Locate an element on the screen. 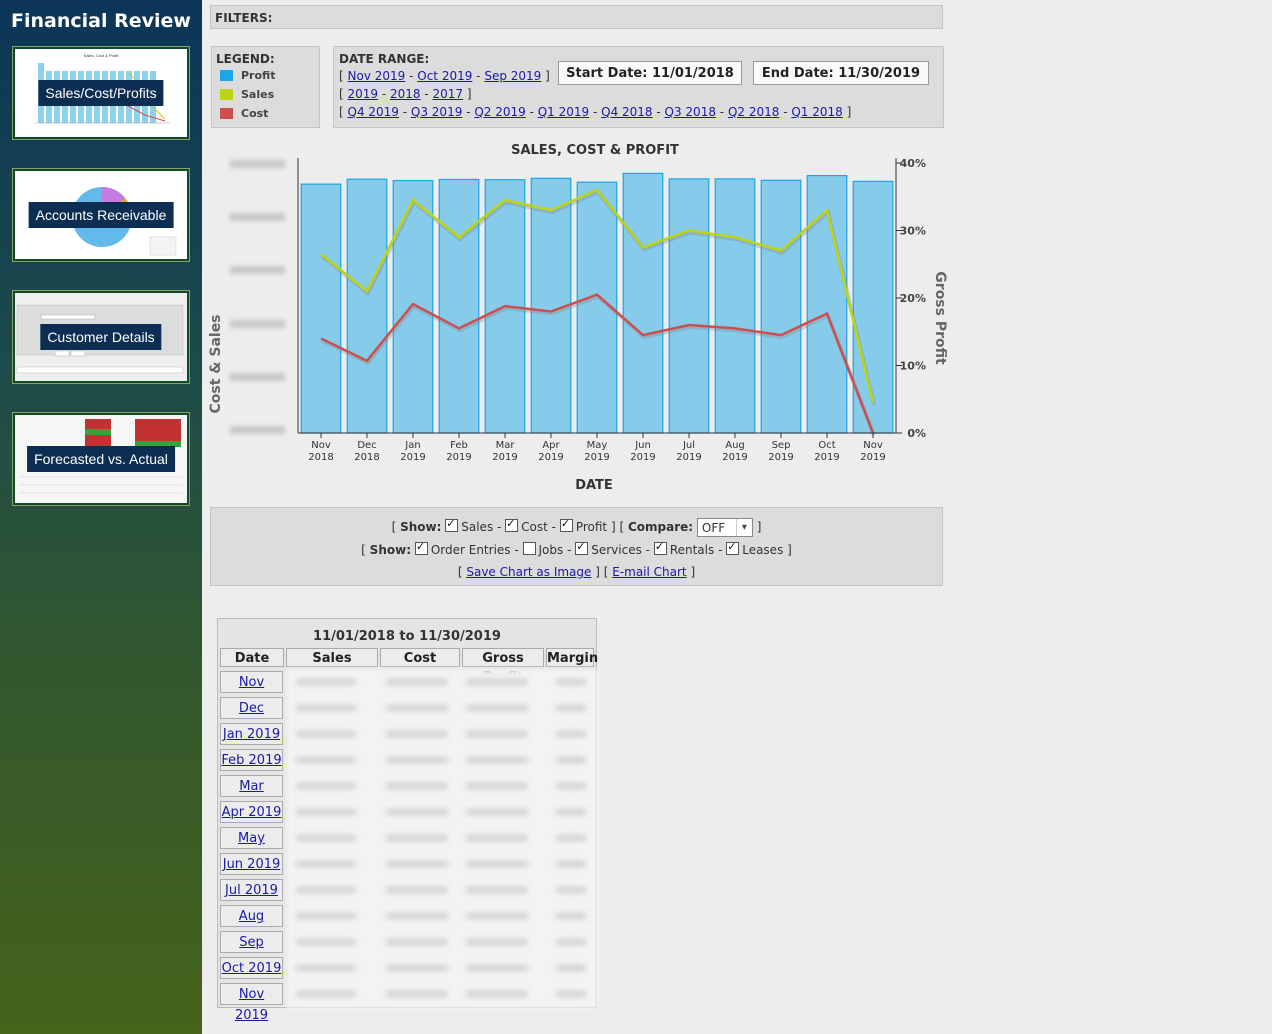 The width and height of the screenshot is (1272, 1034). range-link-sep-2019: Sep 2019 is located at coordinates (512, 76).